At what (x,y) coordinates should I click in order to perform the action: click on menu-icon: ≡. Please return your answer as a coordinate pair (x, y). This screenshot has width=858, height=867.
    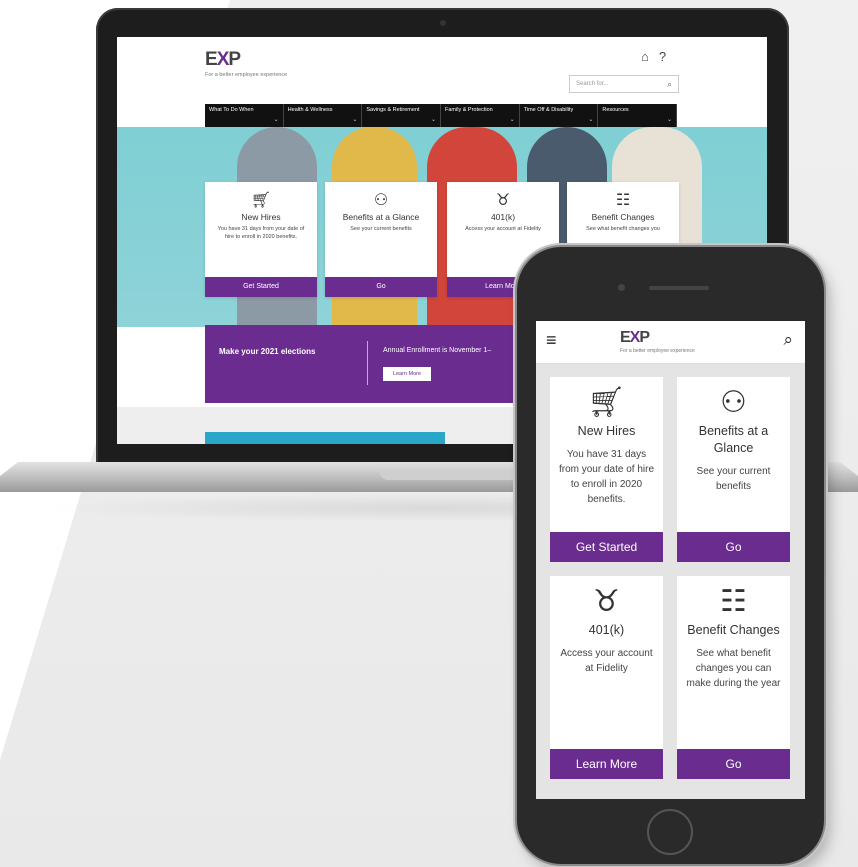
    Looking at the image, I should click on (551, 340).